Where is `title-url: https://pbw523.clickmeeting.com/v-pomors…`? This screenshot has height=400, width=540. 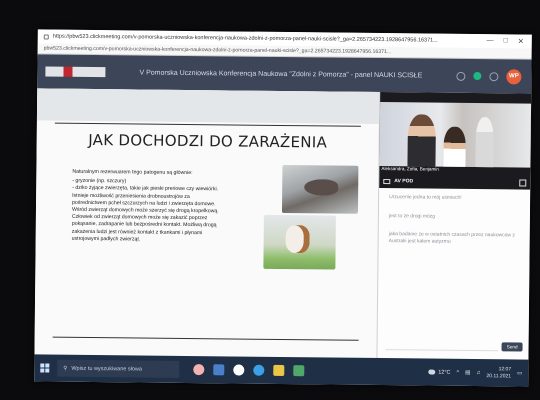
title-url: https://pbw523.clickmeeting.com/v-pomors… is located at coordinates (245, 38).